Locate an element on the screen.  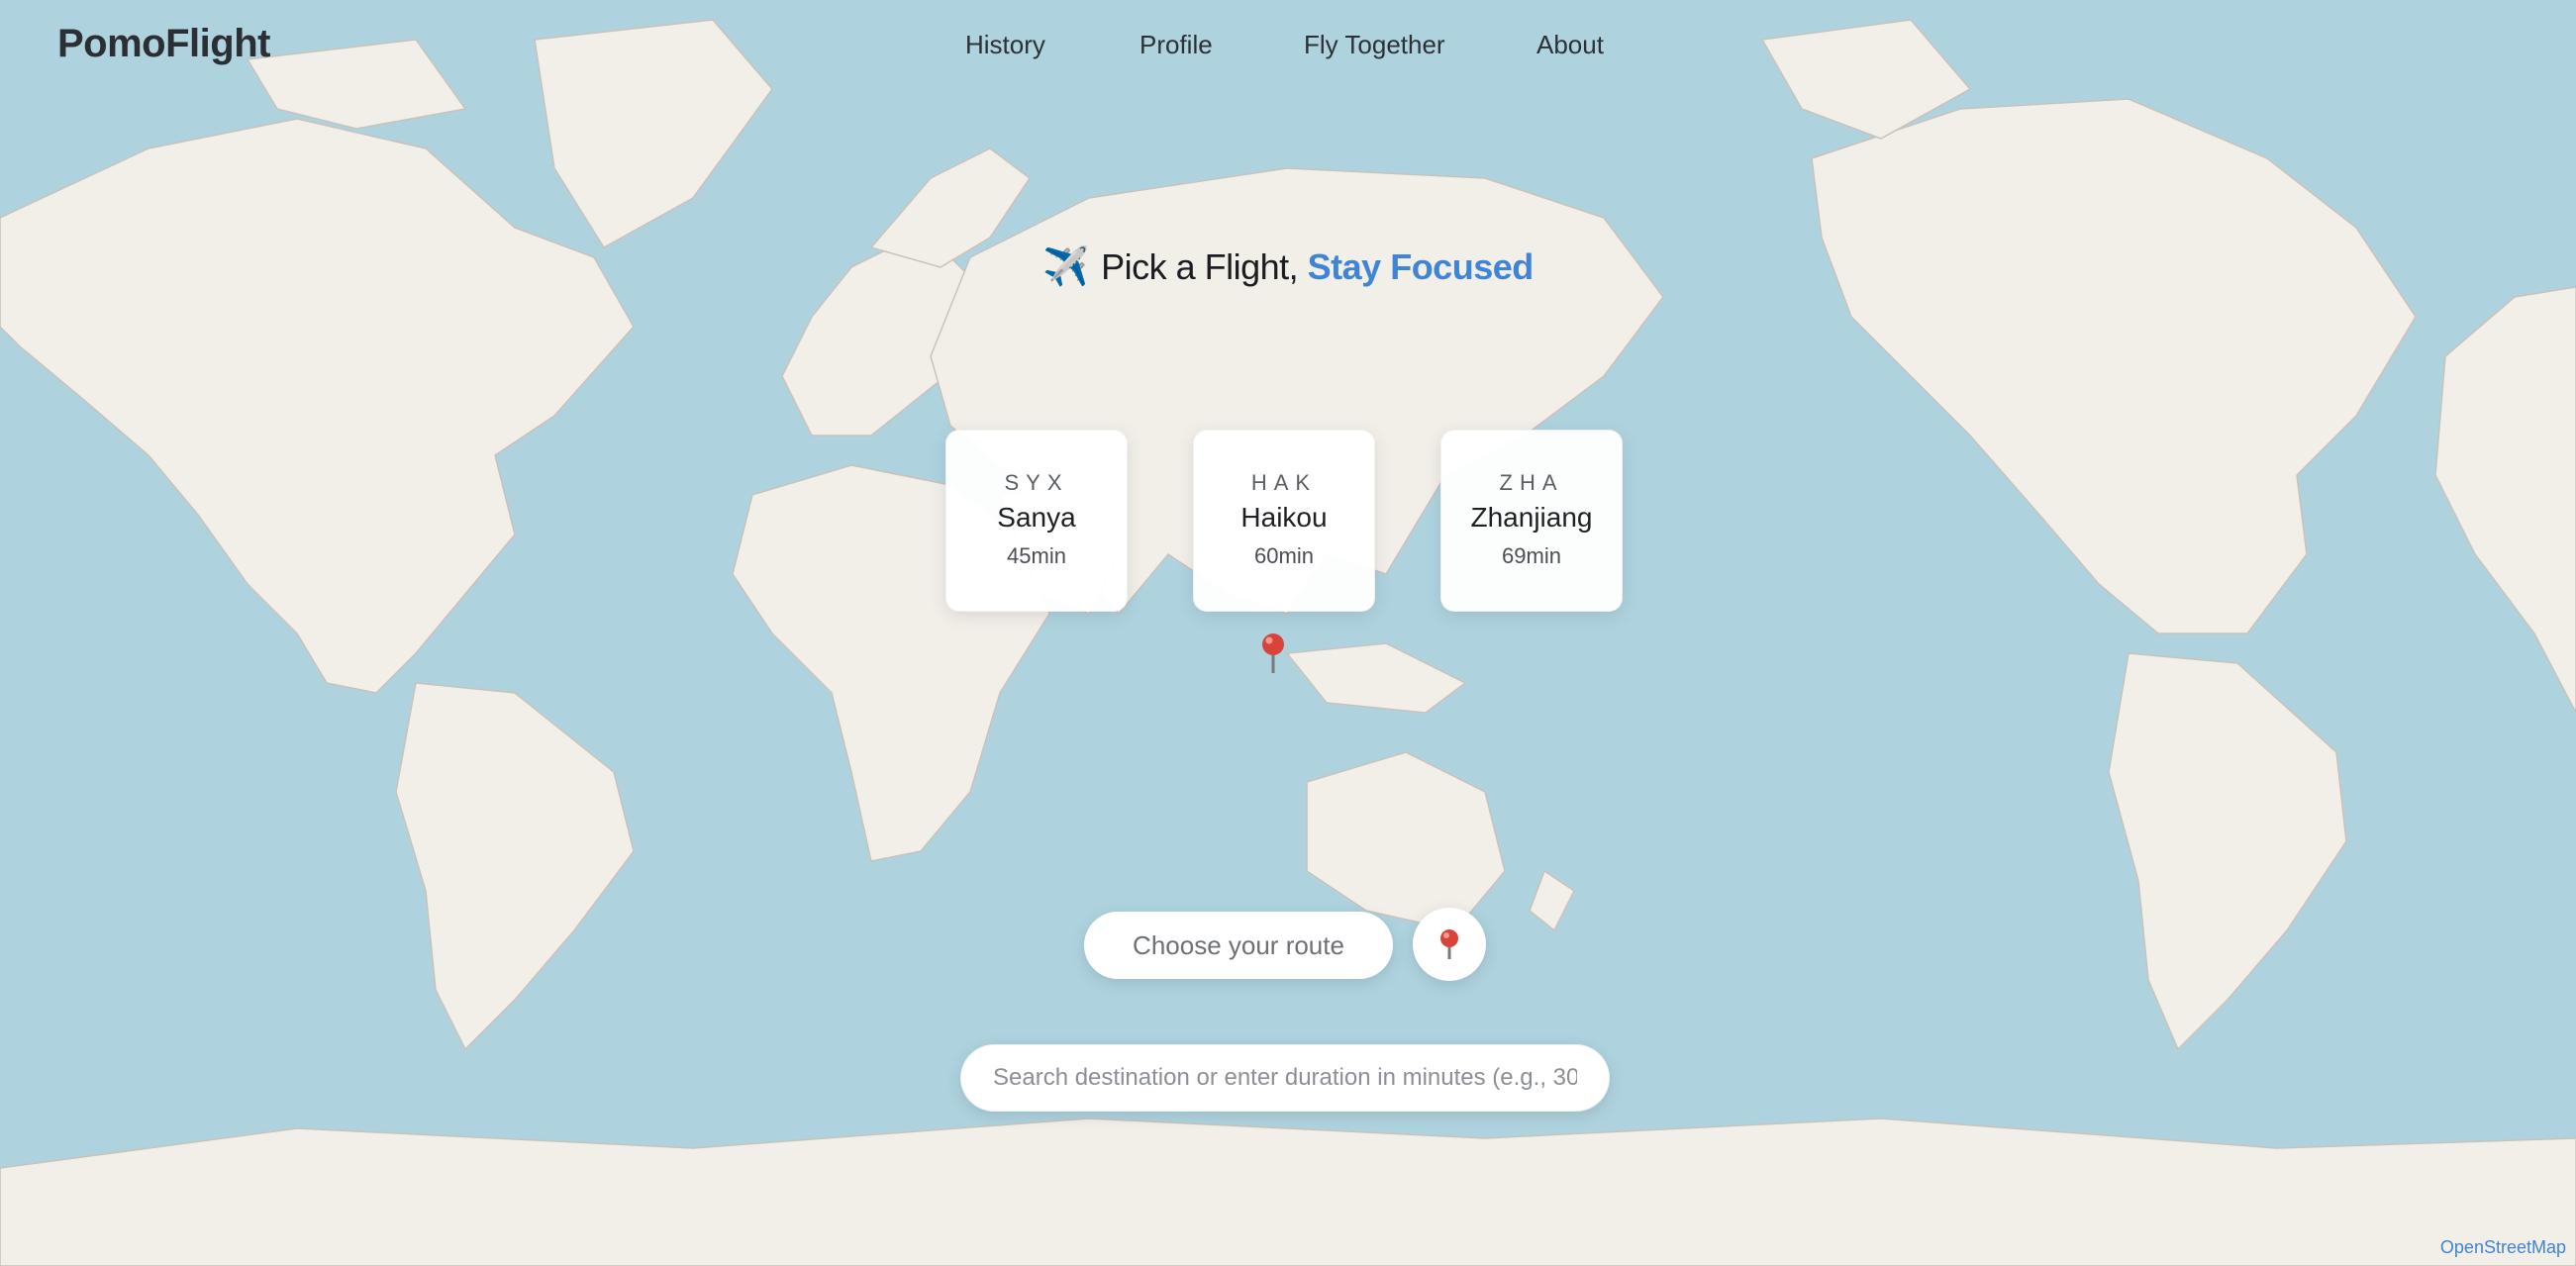
flight-duration: 60min is located at coordinates (1284, 555).